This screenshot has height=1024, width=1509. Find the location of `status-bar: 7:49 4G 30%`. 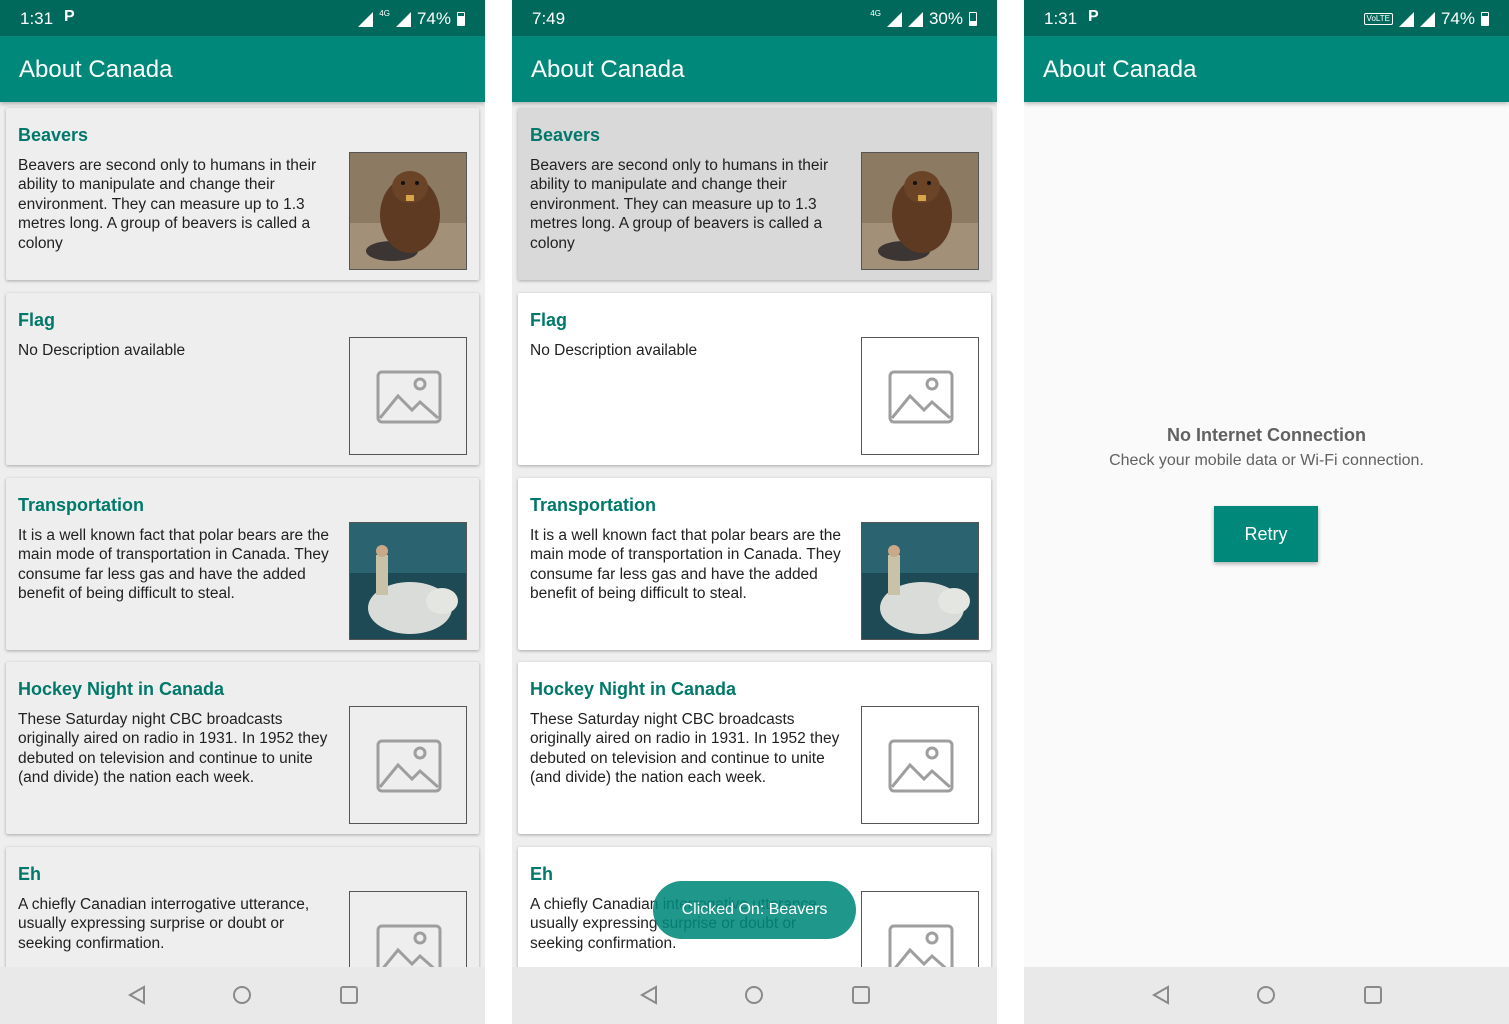

status-bar: 7:49 4G 30% is located at coordinates (754, 18).